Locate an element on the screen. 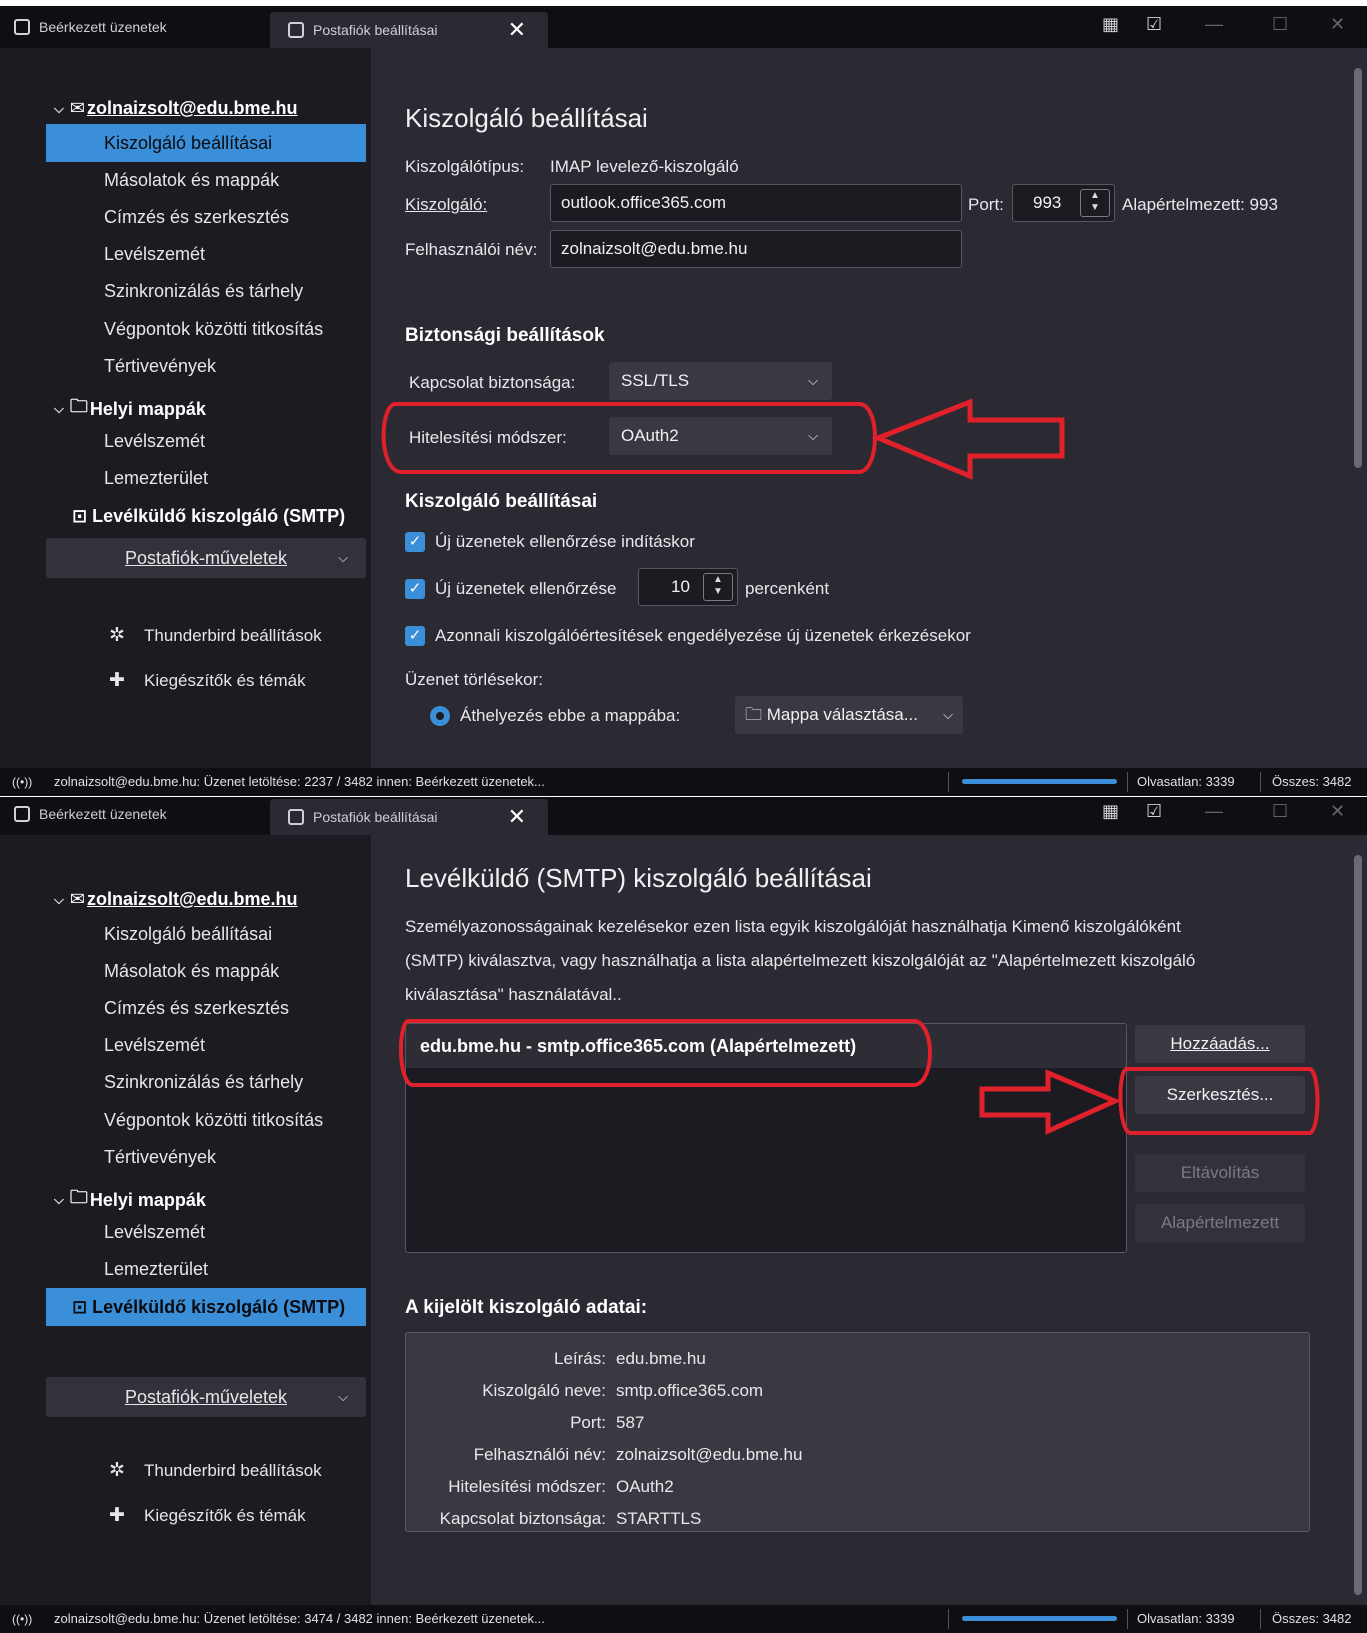  inbox-icon is located at coordinates (22, 27).